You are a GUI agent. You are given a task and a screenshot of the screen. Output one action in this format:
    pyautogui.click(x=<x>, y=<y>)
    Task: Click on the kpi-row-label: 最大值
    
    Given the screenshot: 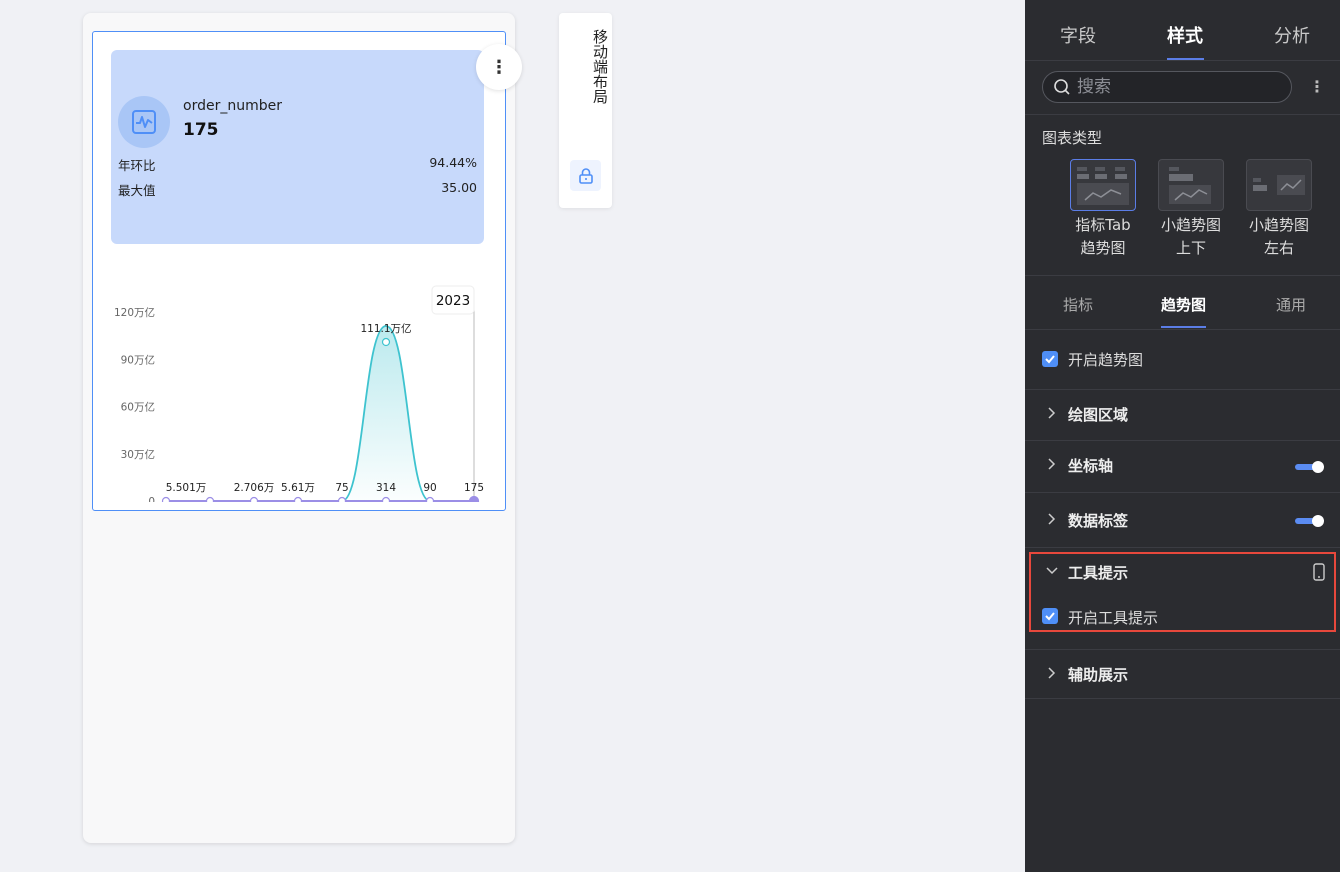 What is the action you would take?
    pyautogui.click(x=137, y=190)
    